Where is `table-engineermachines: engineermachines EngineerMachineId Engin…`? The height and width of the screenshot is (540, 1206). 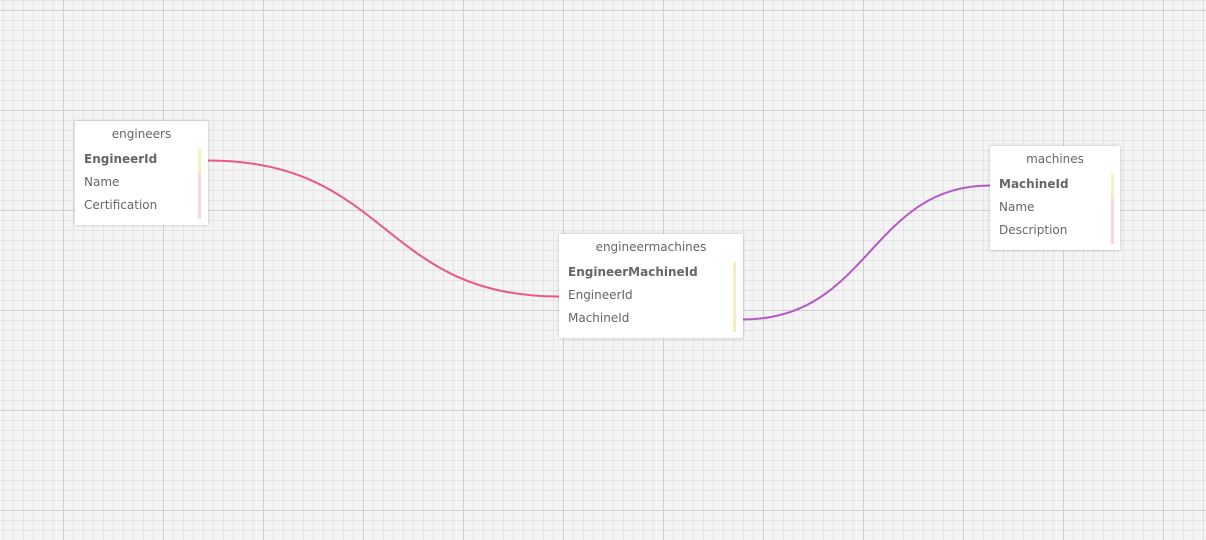 table-engineermachines: engineermachines EngineerMachineId Engin… is located at coordinates (651, 286).